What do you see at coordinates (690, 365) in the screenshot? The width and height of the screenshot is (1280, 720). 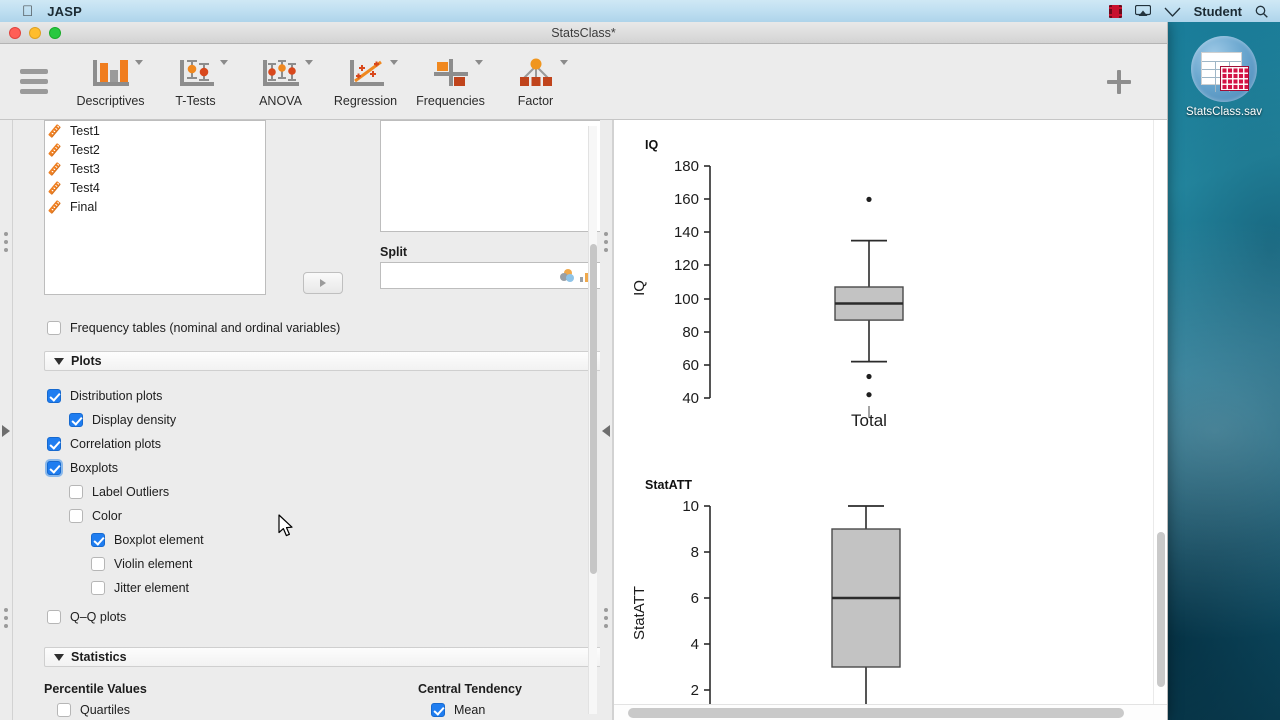 I see `svg-text: 60` at bounding box center [690, 365].